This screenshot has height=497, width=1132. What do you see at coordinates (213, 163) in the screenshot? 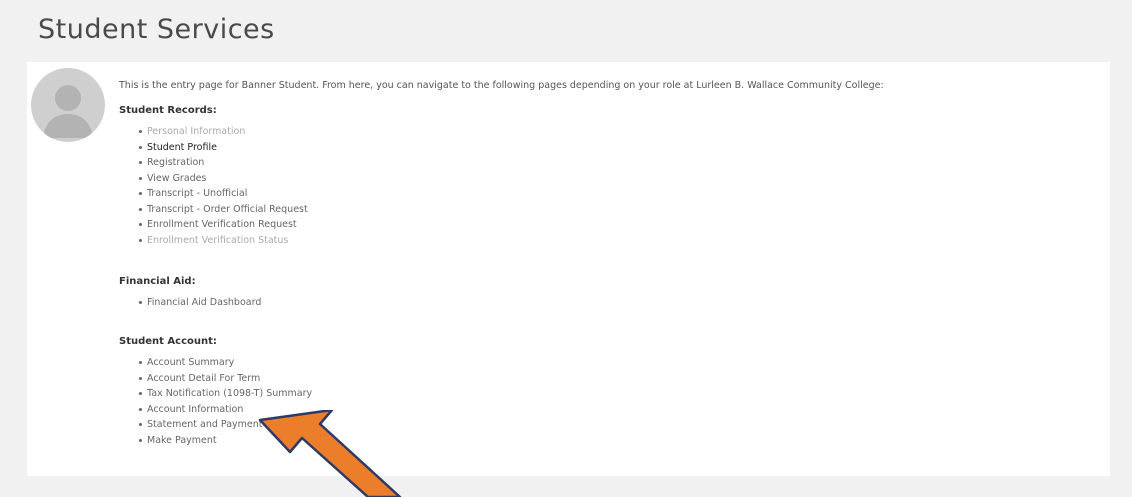
I see `link-registration: Registration` at bounding box center [213, 163].